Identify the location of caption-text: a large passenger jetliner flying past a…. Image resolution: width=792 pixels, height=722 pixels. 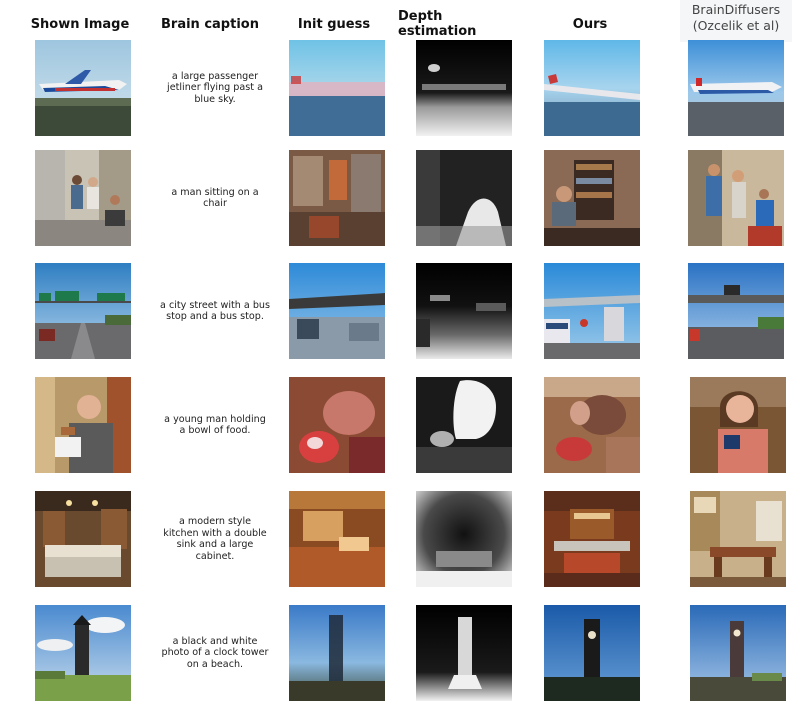
(215, 87).